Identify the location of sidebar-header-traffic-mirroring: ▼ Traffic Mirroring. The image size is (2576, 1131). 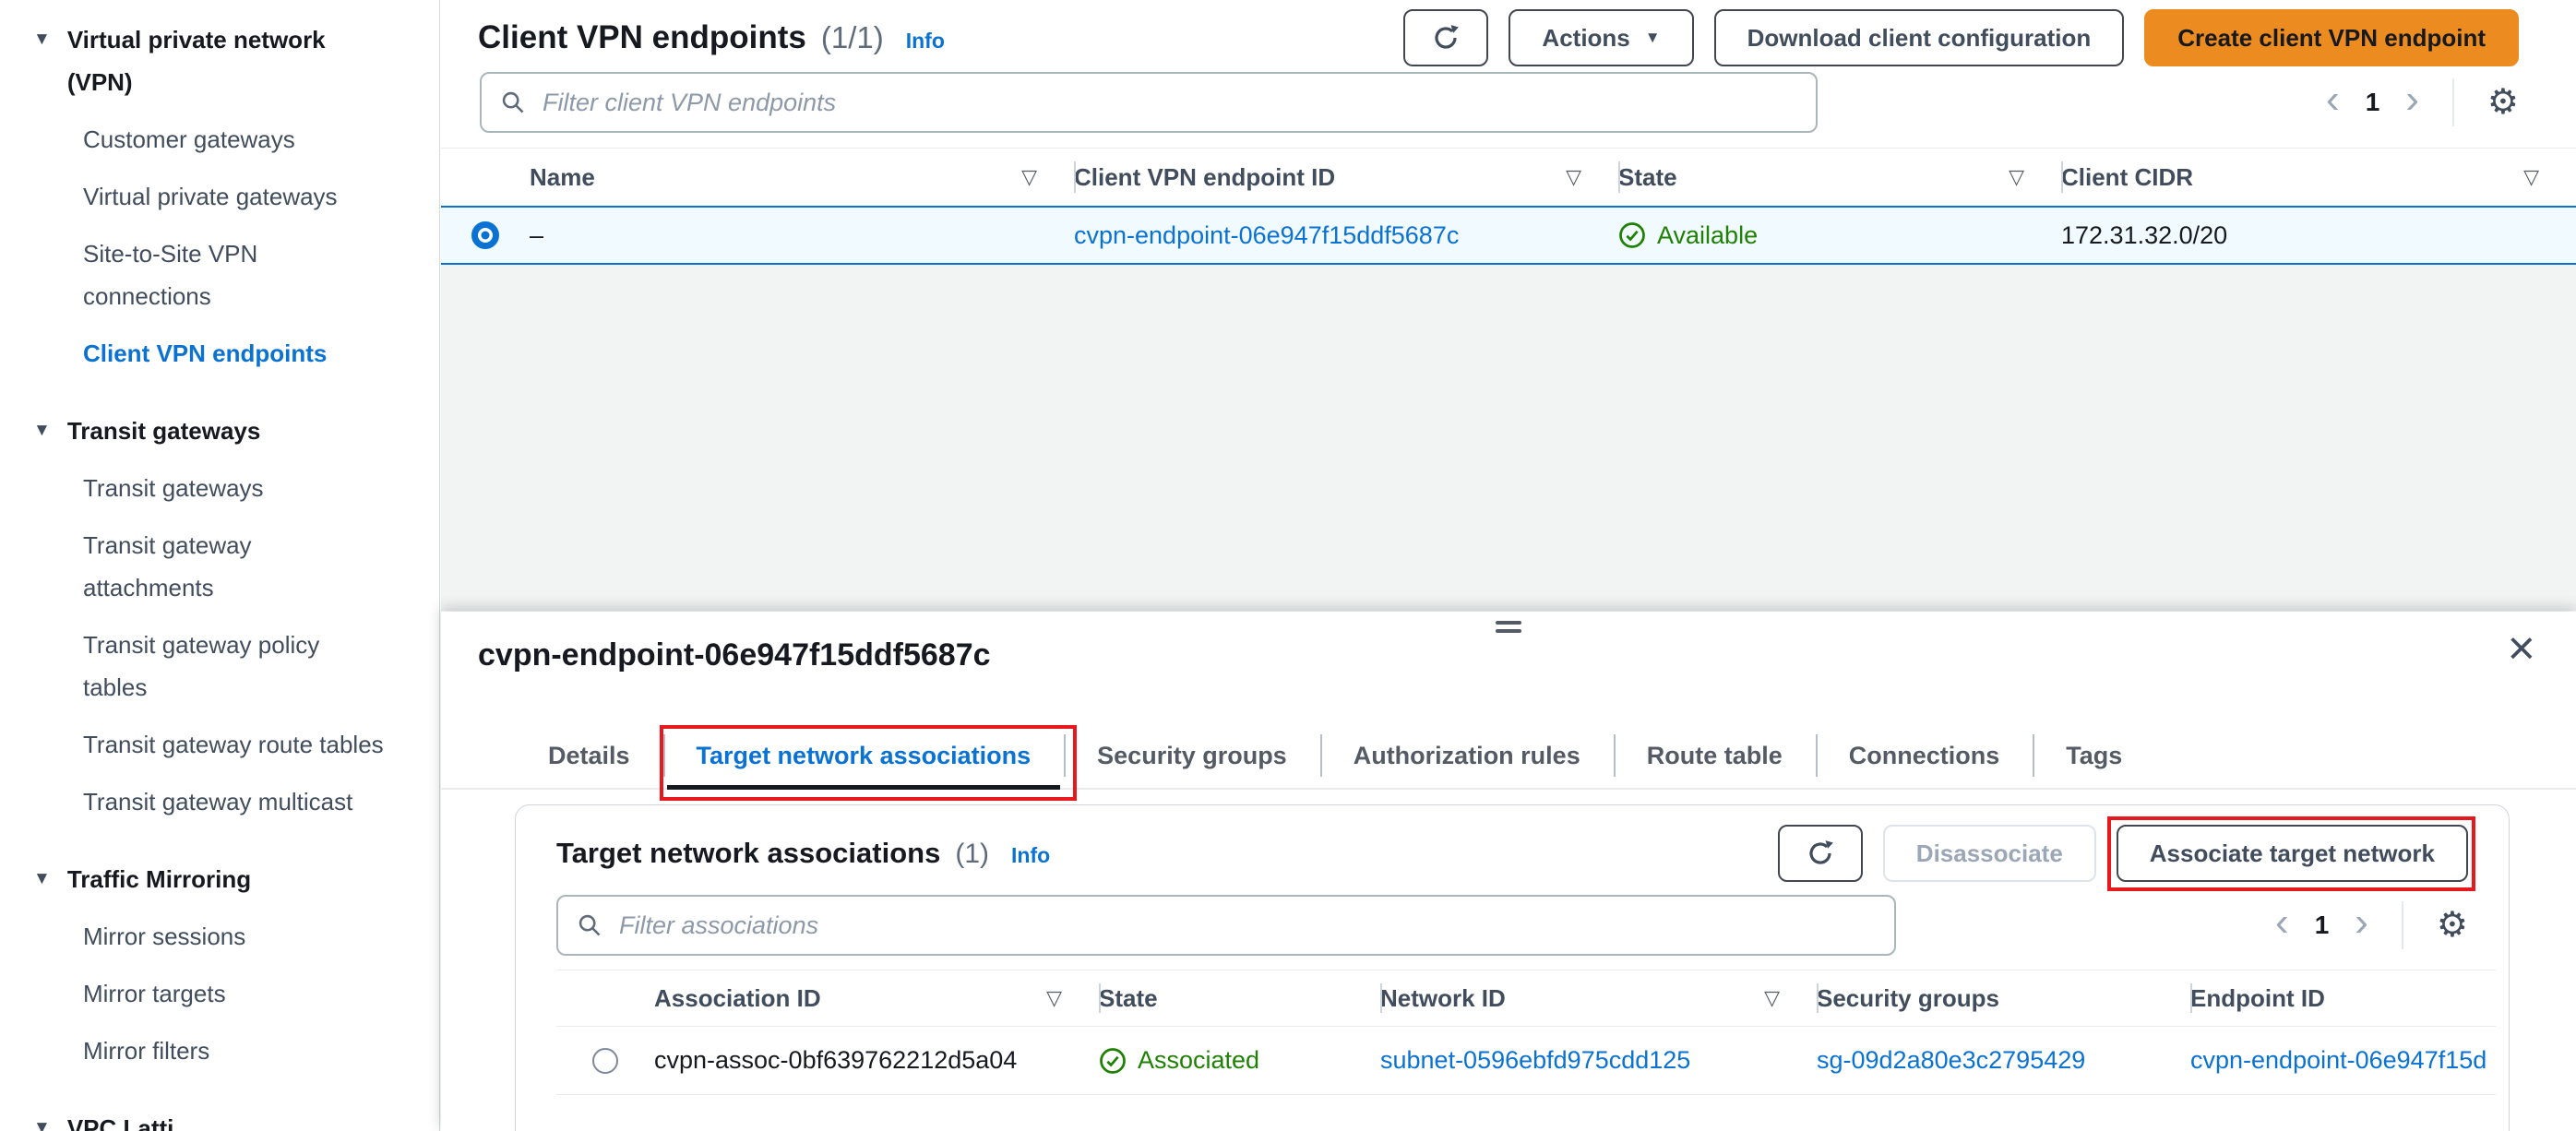
(208, 879).